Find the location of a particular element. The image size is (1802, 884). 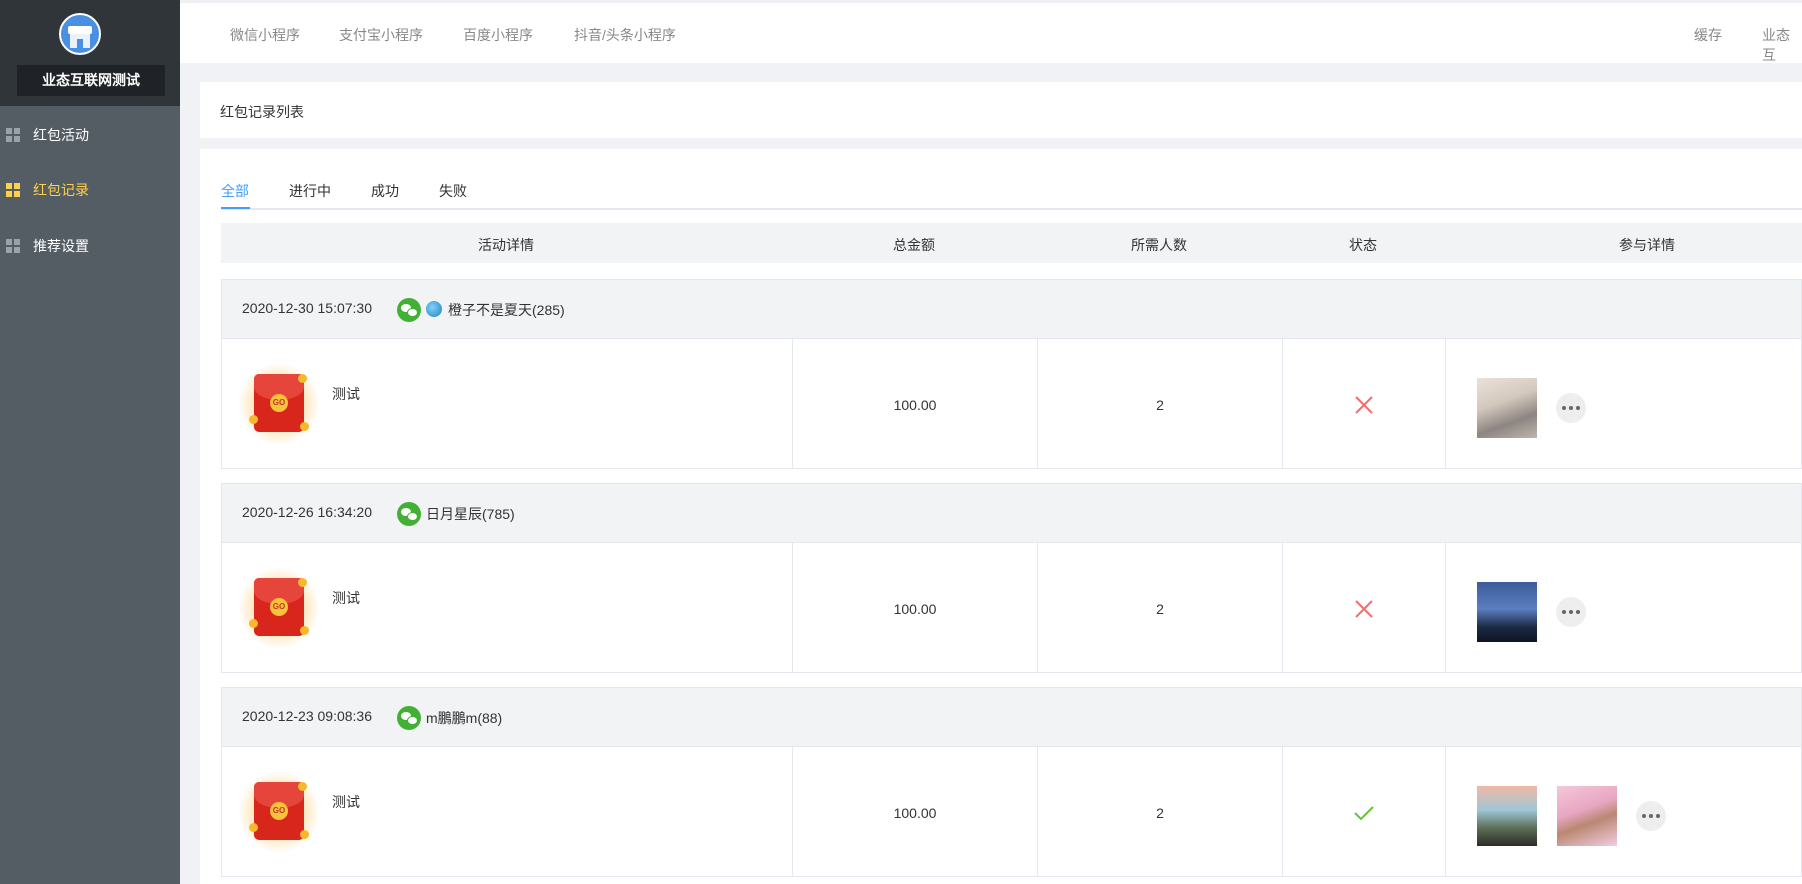

sidebar-item-label: 红包记录 is located at coordinates (61, 190).